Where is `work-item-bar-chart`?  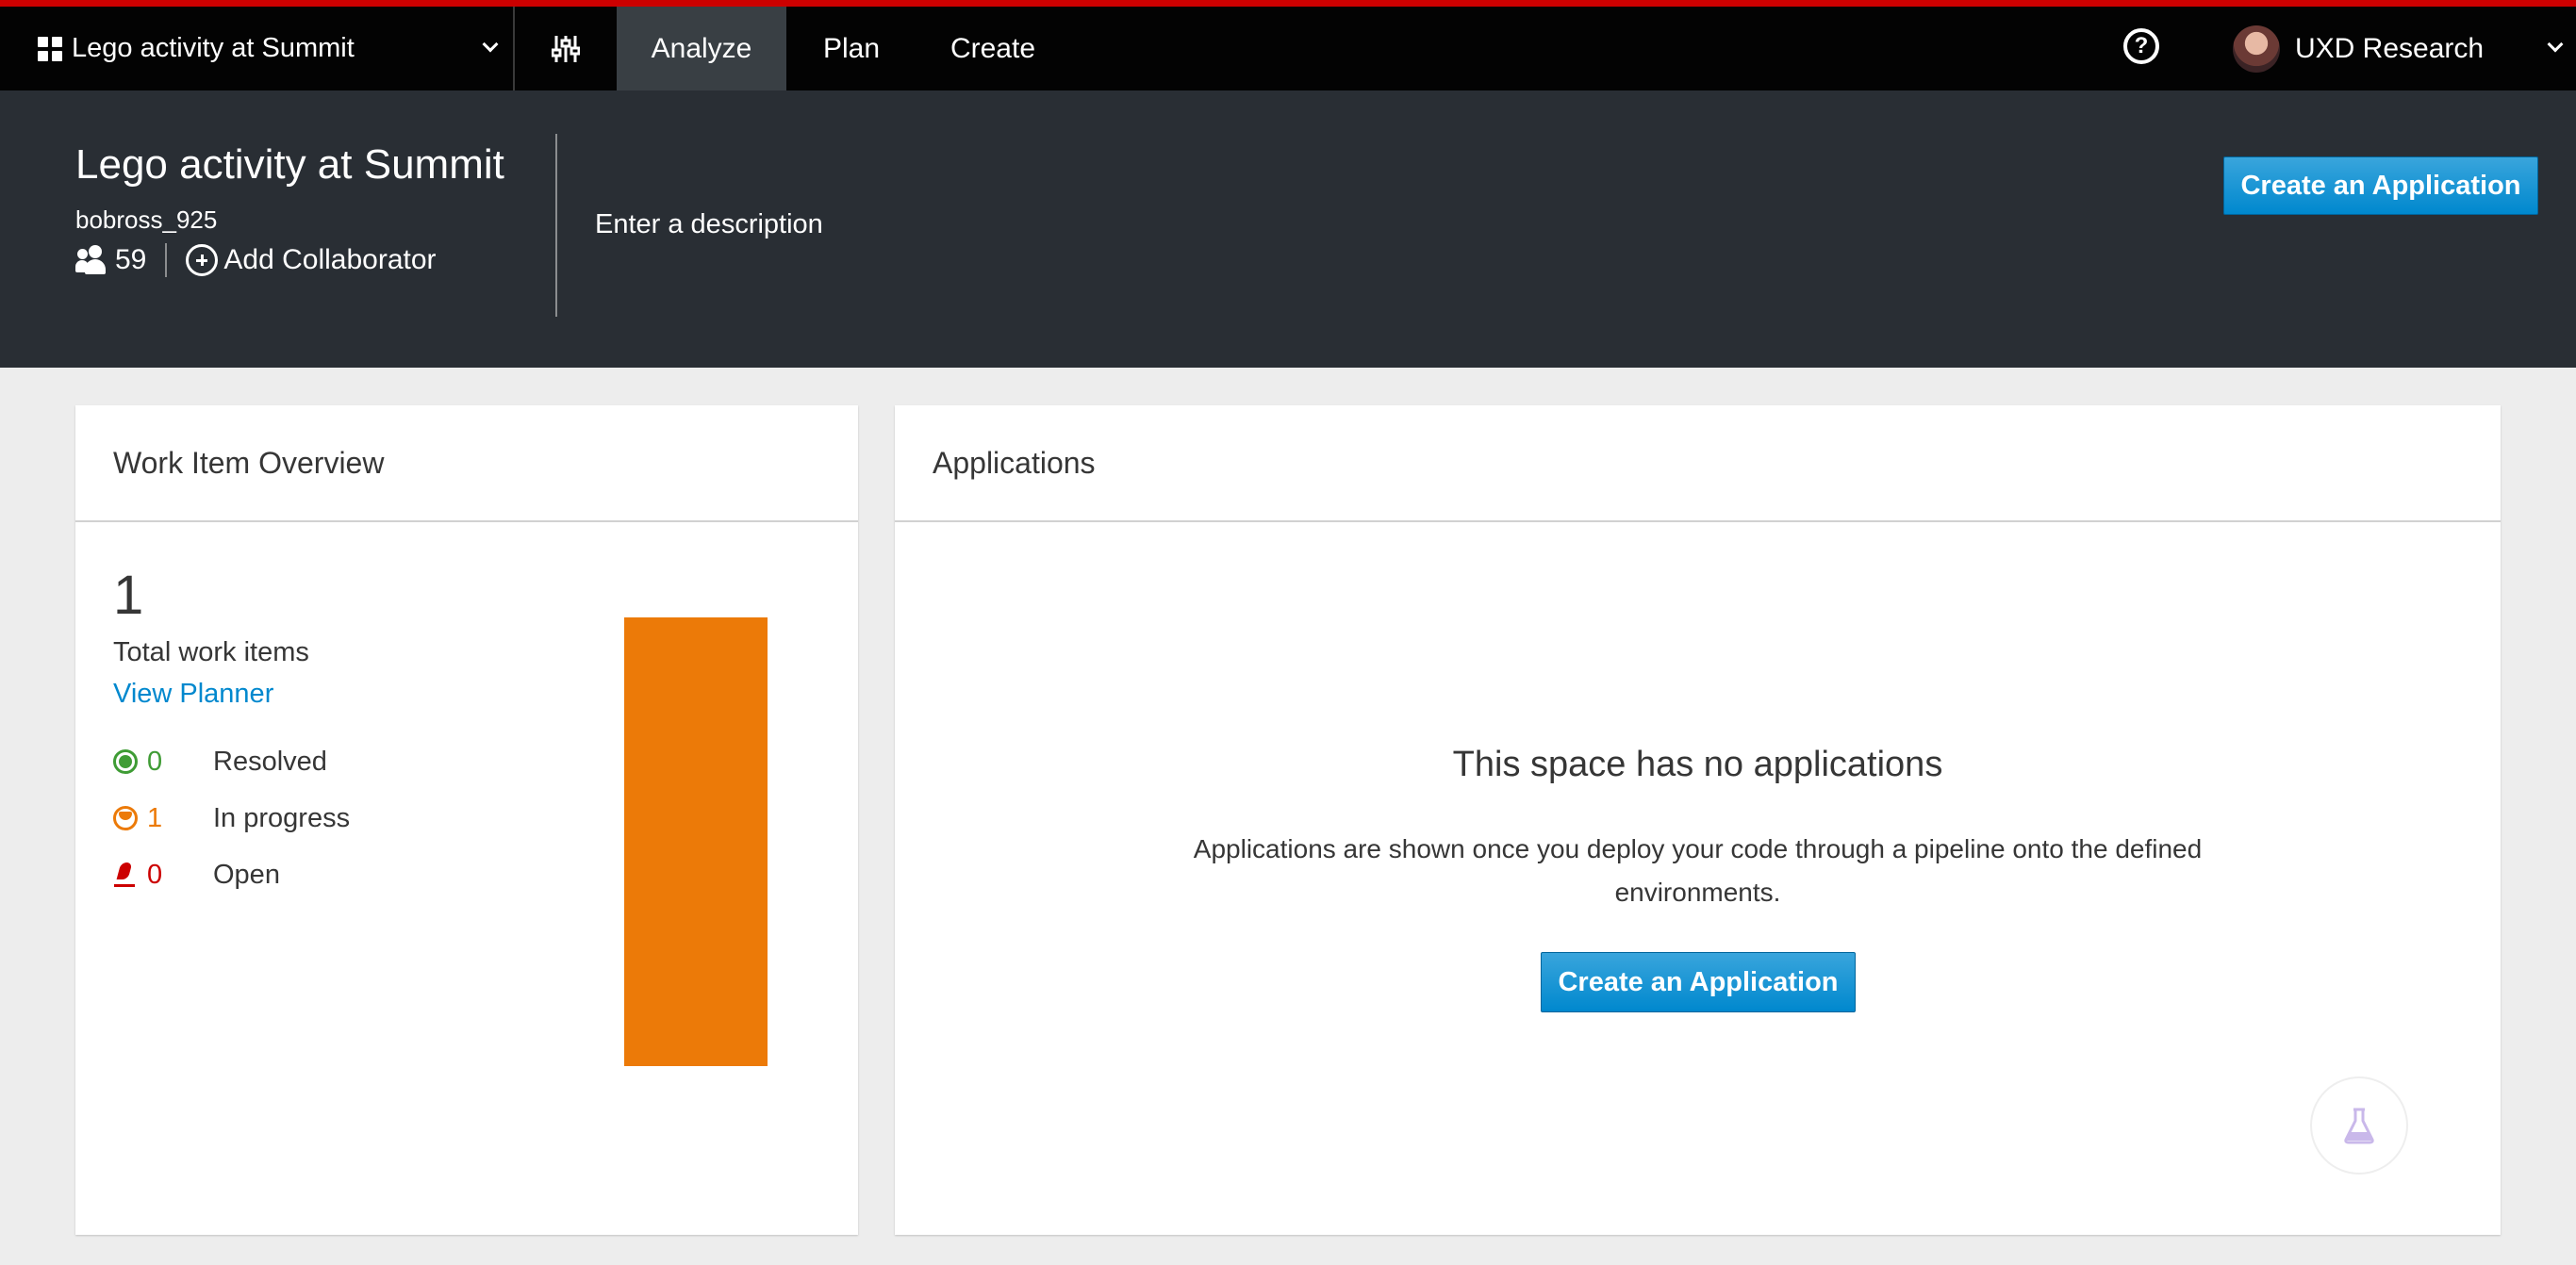
work-item-bar-chart is located at coordinates (696, 842).